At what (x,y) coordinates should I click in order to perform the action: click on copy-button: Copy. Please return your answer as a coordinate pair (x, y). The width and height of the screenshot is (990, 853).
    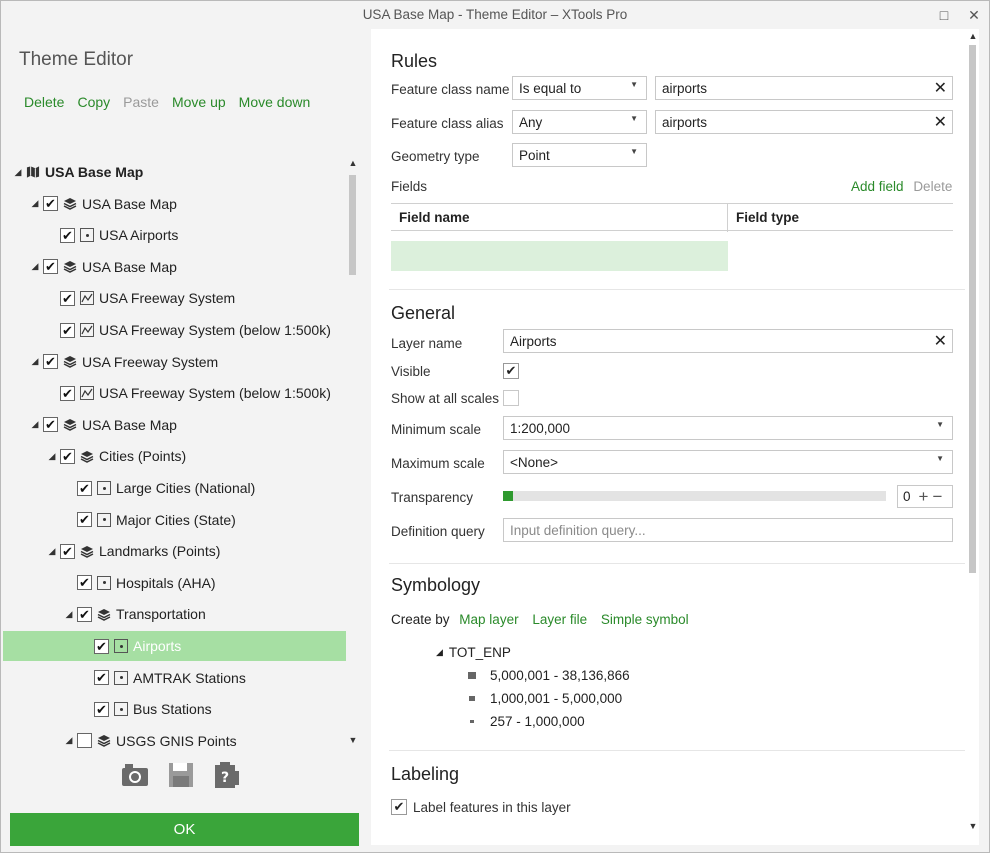
    Looking at the image, I should click on (93, 102).